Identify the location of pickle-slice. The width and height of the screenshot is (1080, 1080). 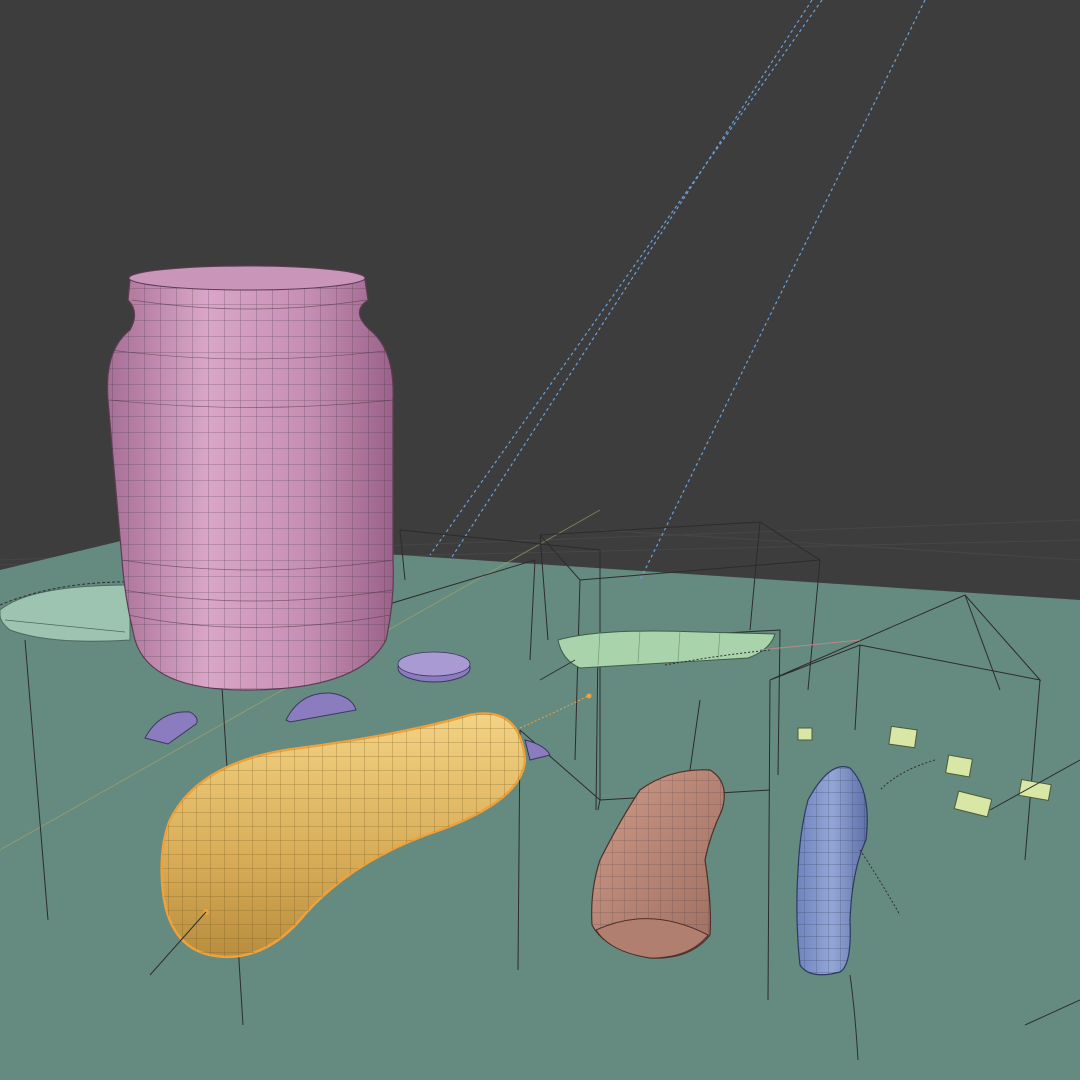
(434, 667).